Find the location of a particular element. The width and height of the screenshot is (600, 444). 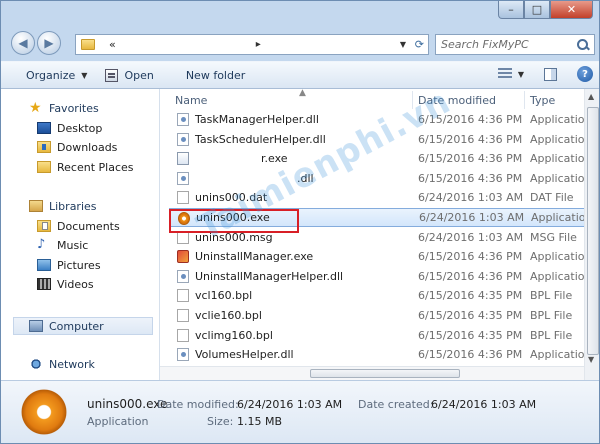

horizontal-scrollbar is located at coordinates (372, 373).